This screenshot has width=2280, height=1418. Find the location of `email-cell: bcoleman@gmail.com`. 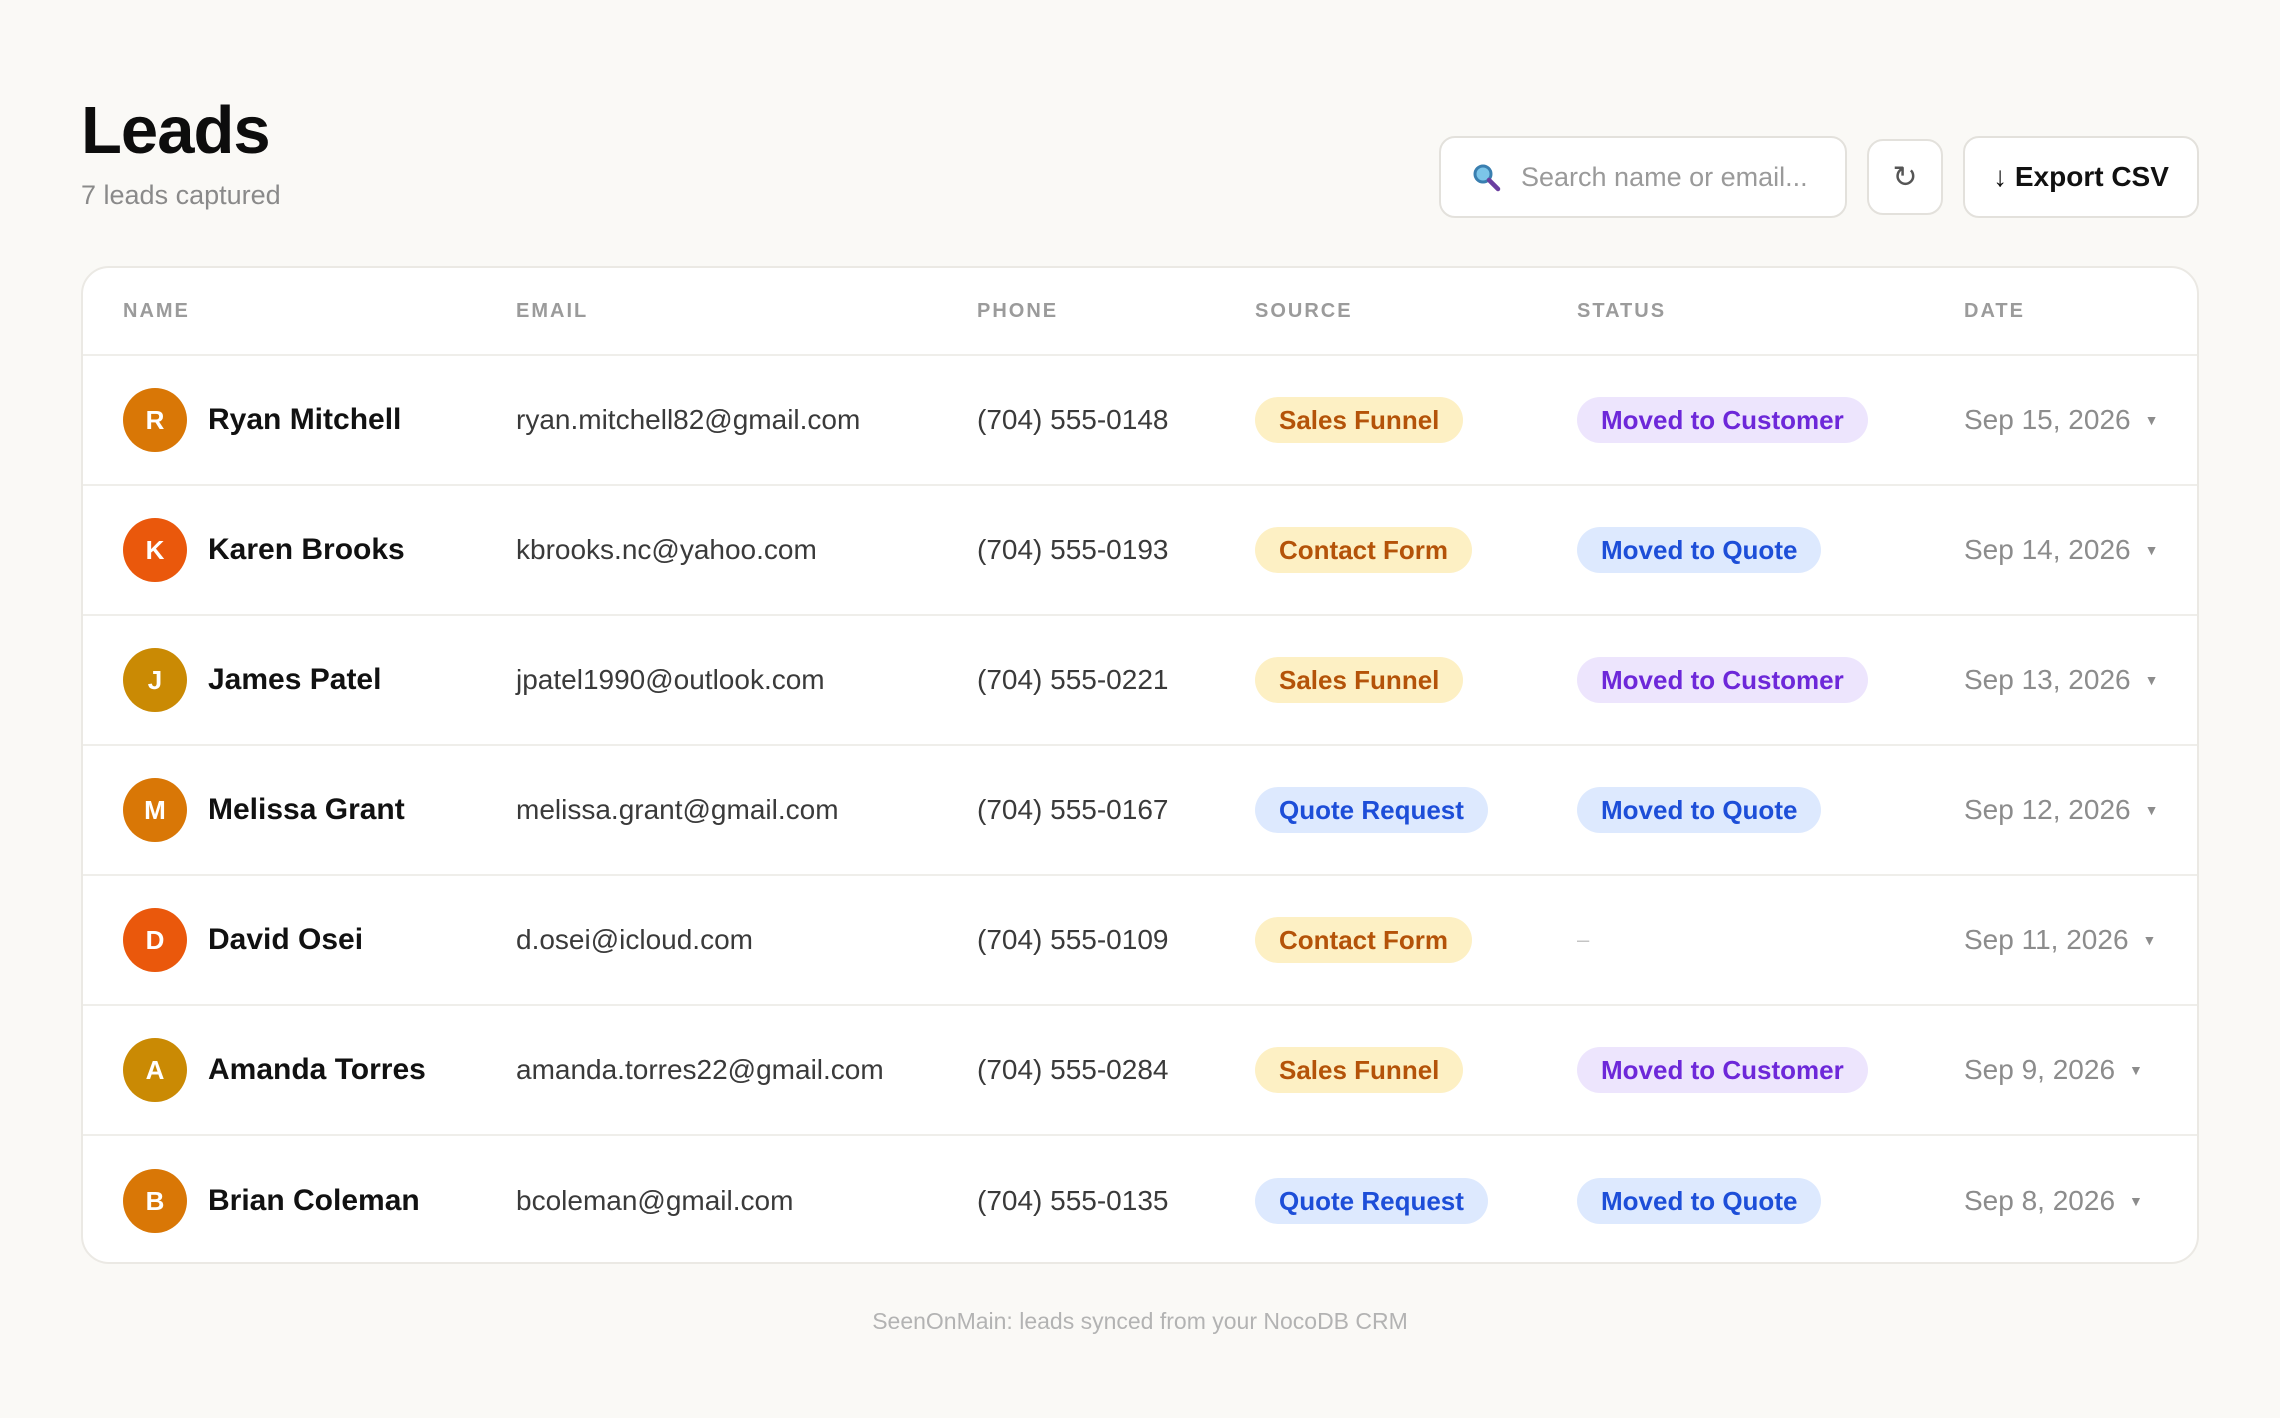

email-cell: bcoleman@gmail.com is located at coordinates (655, 1199).